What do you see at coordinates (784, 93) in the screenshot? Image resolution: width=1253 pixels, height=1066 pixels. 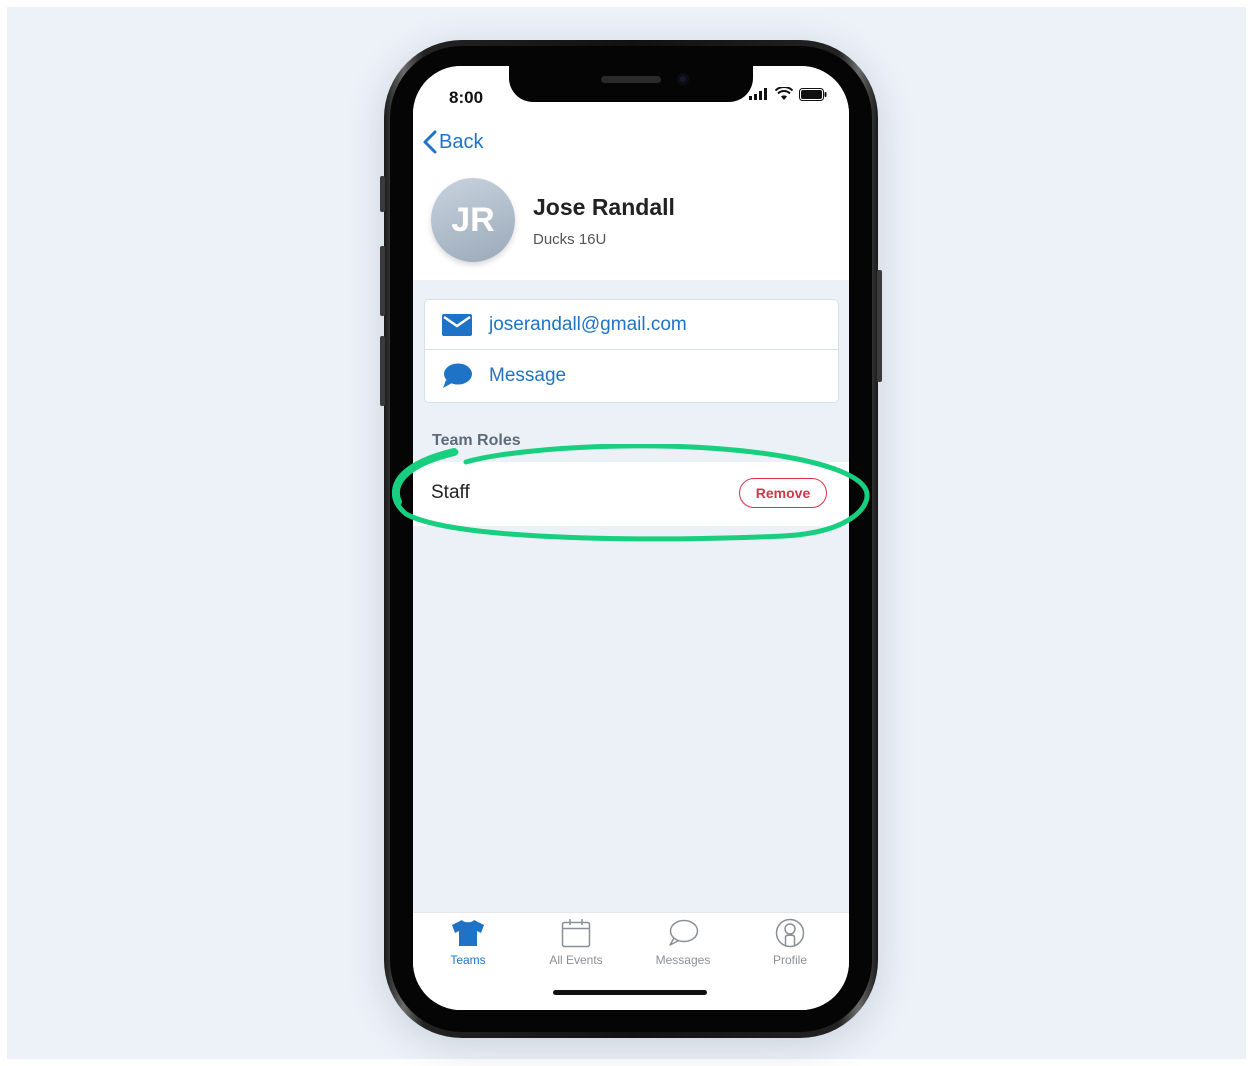 I see `wifi-icon` at bounding box center [784, 93].